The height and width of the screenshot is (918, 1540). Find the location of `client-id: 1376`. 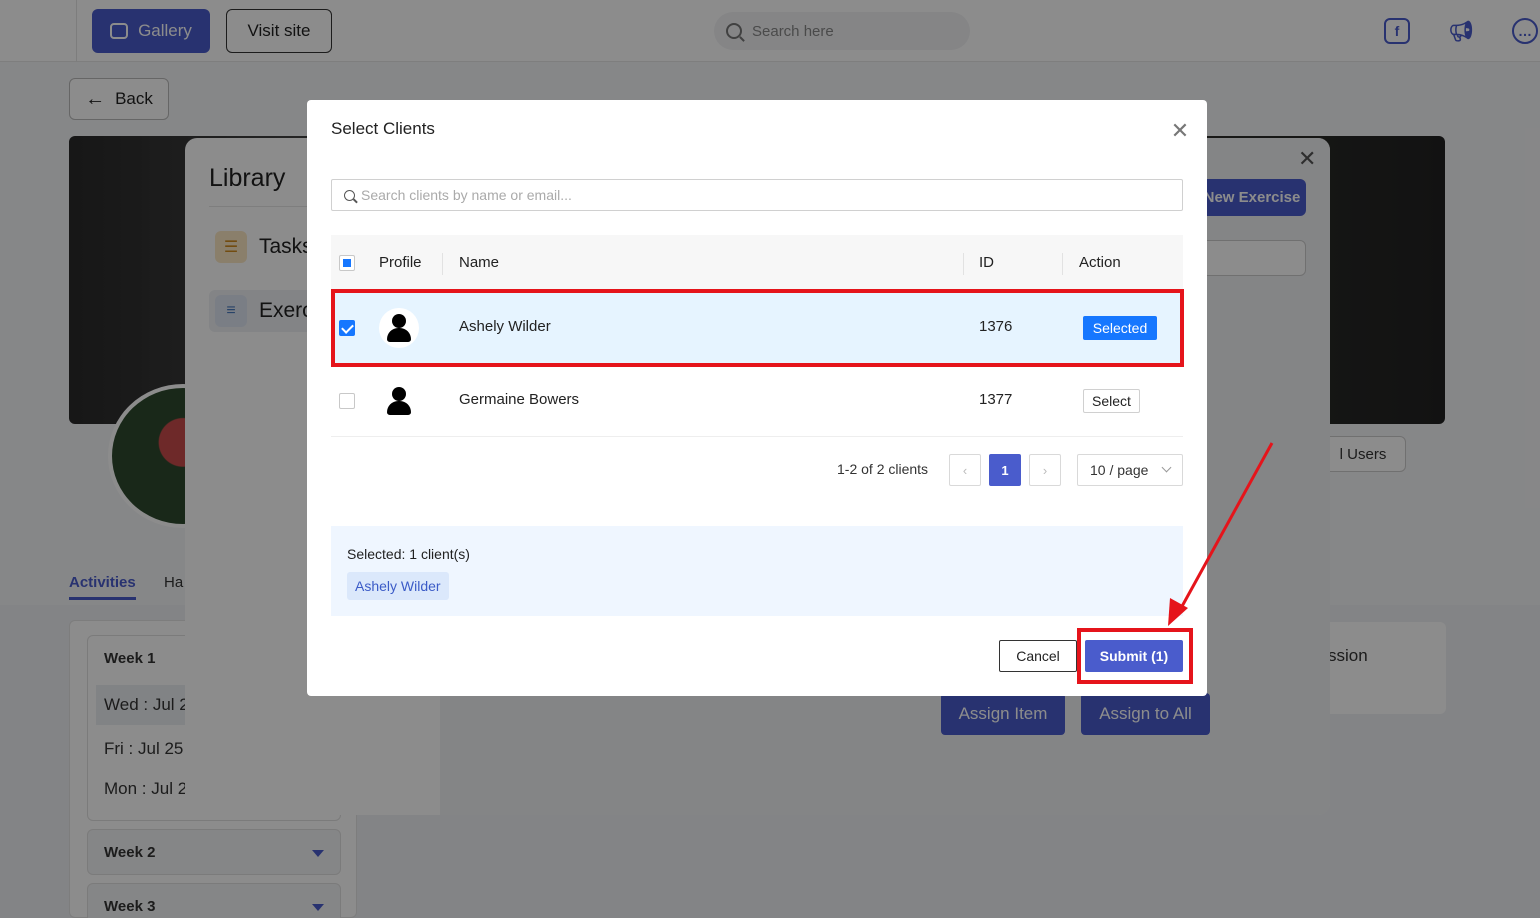

client-id: 1376 is located at coordinates (996, 326).